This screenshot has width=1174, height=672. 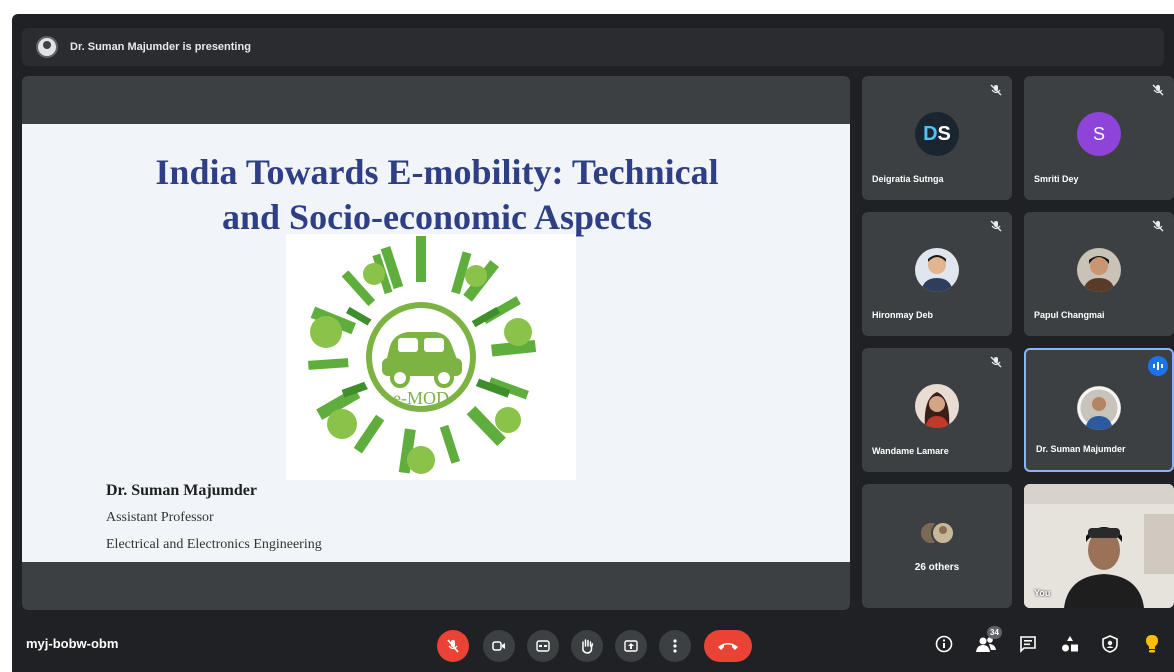 I want to click on activities-button, so click(x=1070, y=644).